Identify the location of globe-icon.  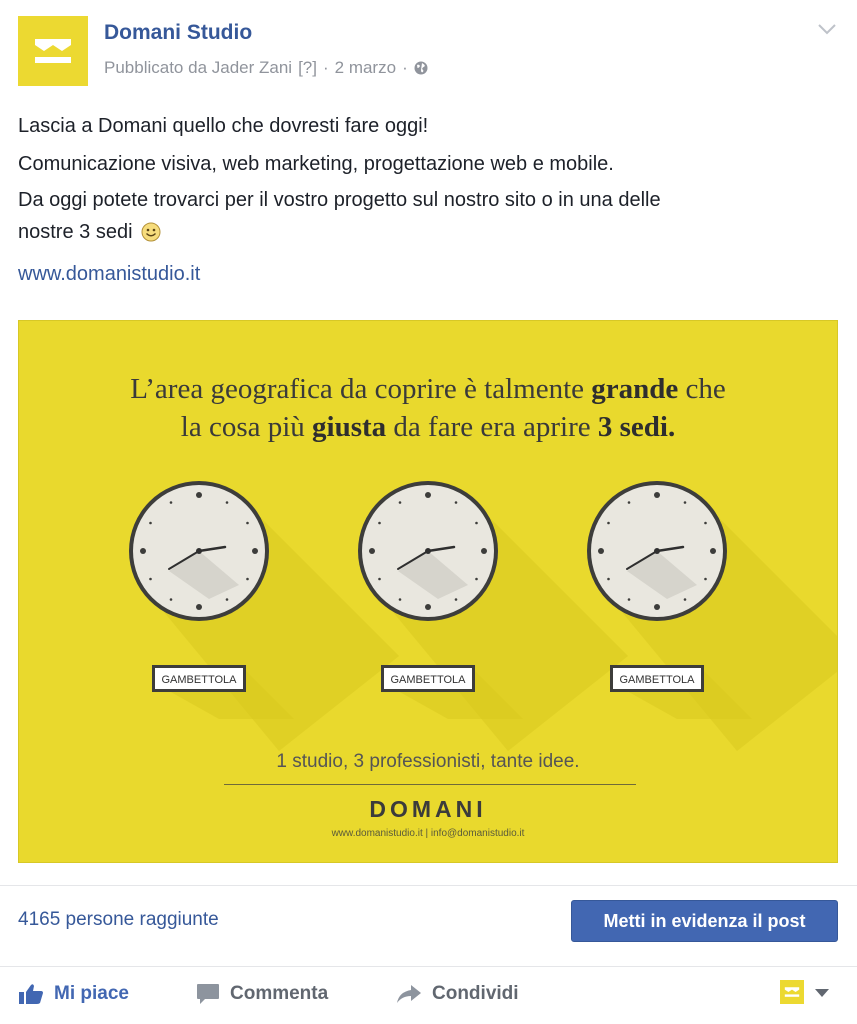
(421, 68).